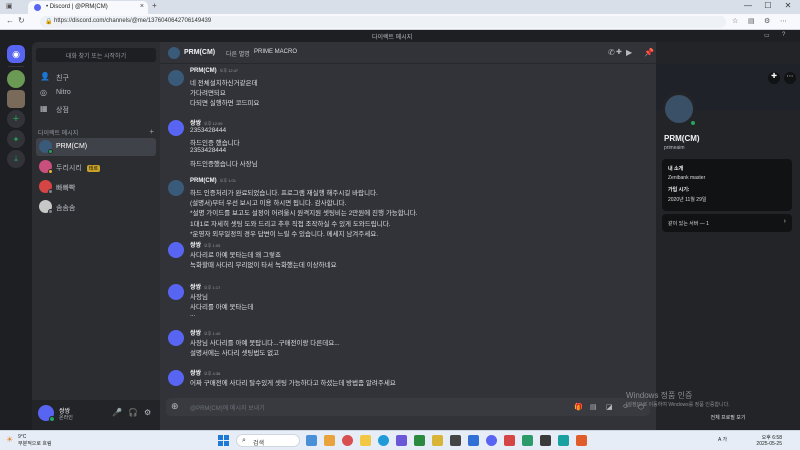 The image size is (800, 450). What do you see at coordinates (788, 5) in the screenshot?
I see `close-window-button: ✕` at bounding box center [788, 5].